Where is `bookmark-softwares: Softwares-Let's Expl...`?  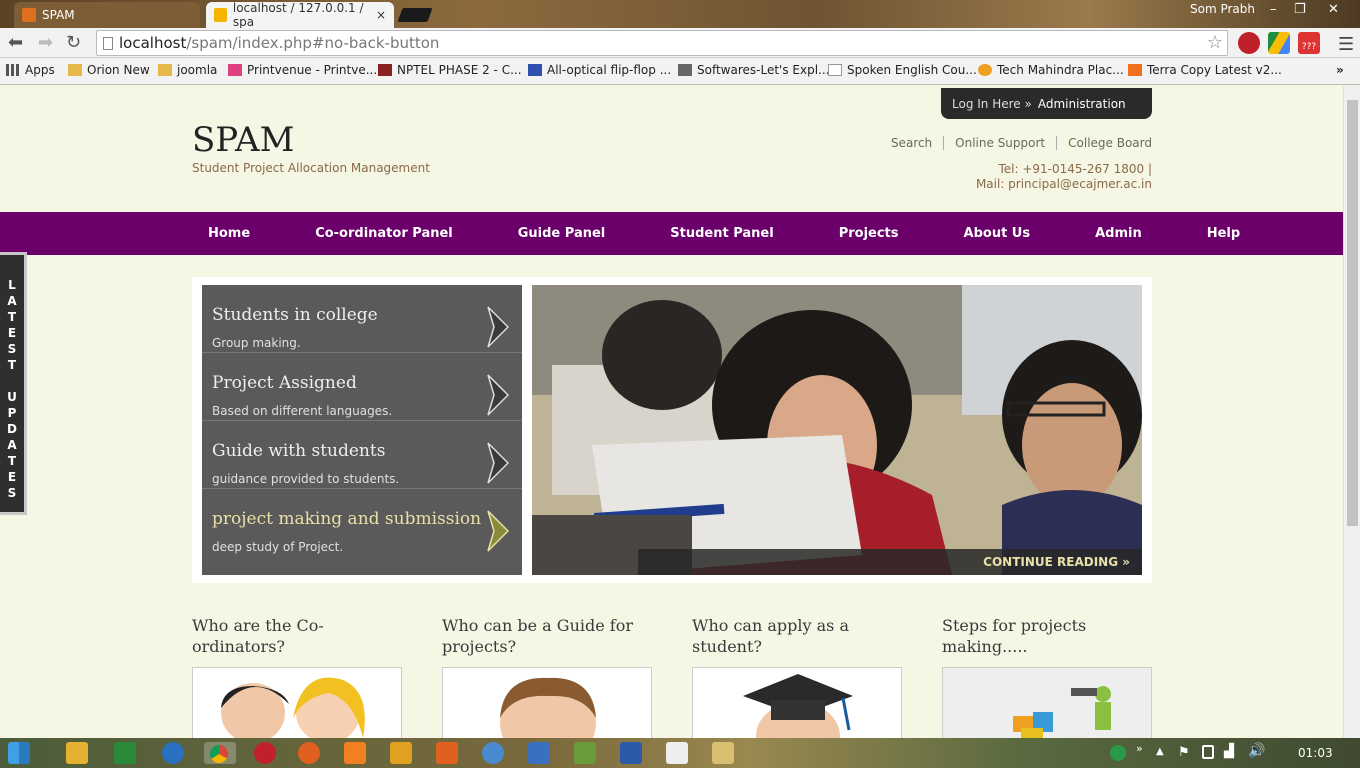 bookmark-softwares: Softwares-Let's Expl... is located at coordinates (754, 70).